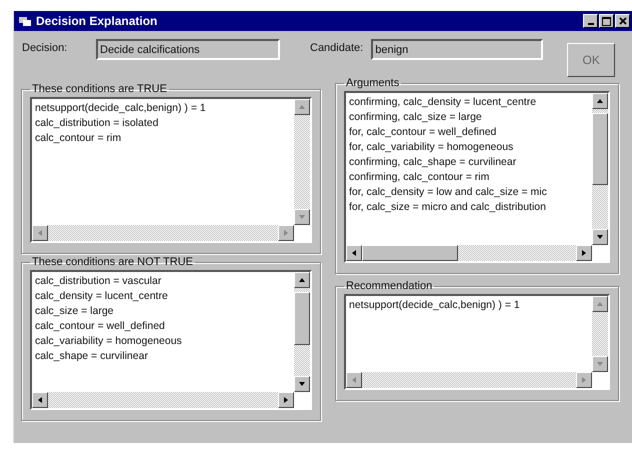 This screenshot has height=451, width=632. What do you see at coordinates (171, 170) in the screenshot?
I see `list-box: netsupport(decide_calc,benign) ) = 1 calc_distribution = isolated calc_contour = rim` at bounding box center [171, 170].